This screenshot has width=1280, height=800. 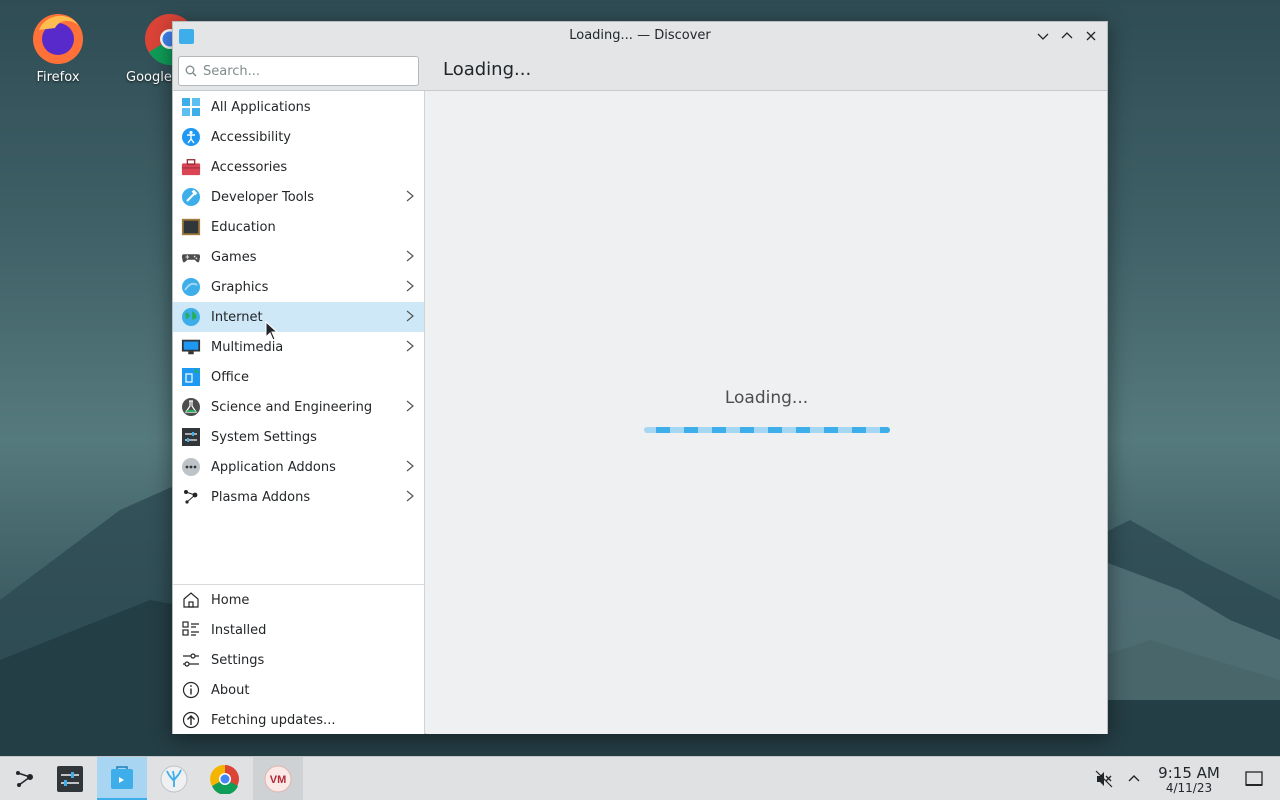 I want to click on taskbar-google-chrome, so click(x=225, y=778).